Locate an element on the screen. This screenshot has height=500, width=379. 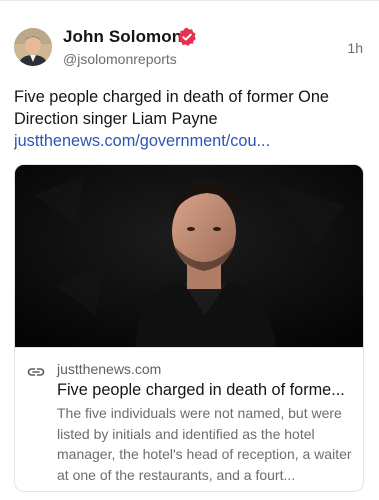
author-avatar is located at coordinates (33, 47).